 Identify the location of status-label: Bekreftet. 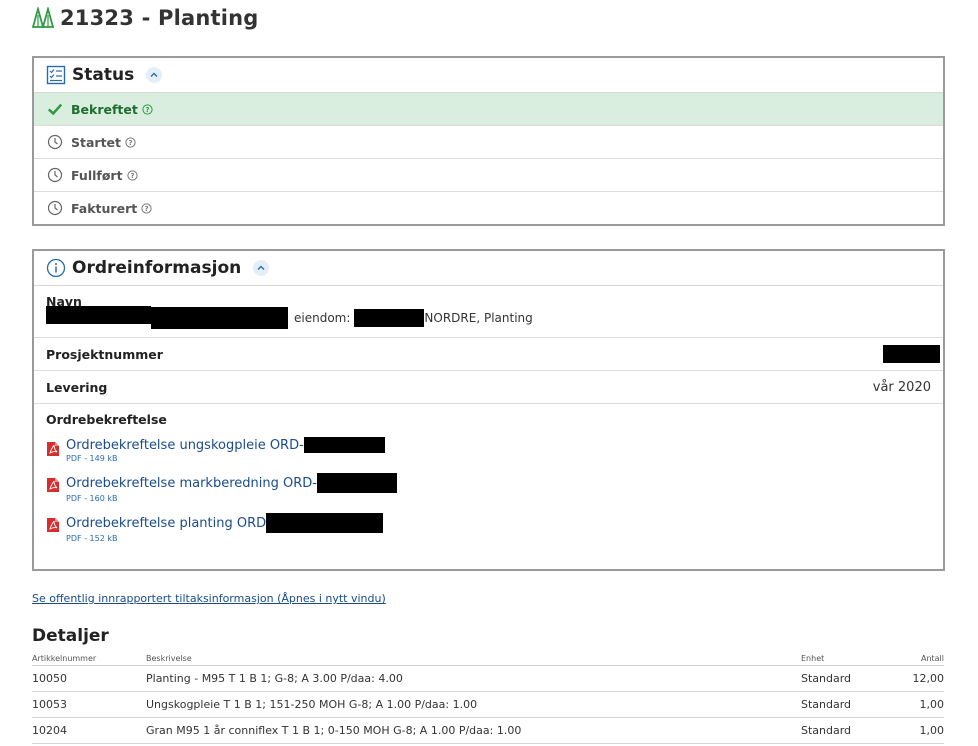
(104, 109).